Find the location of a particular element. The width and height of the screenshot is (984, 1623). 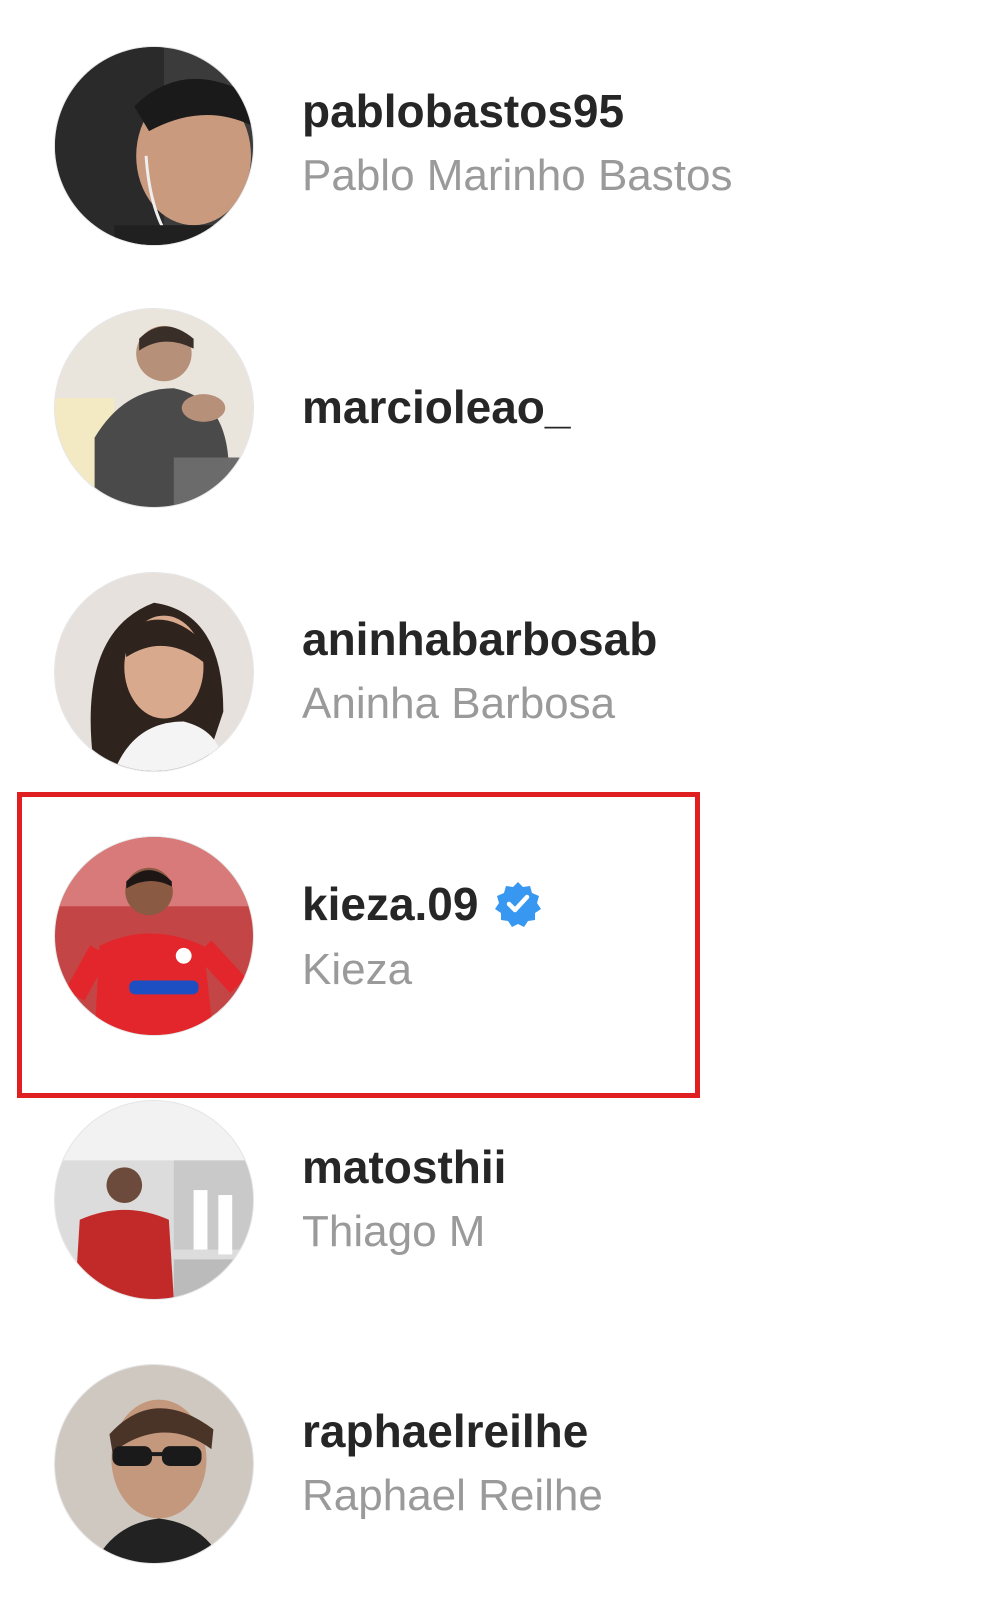

avatar-kieza is located at coordinates (154, 936).